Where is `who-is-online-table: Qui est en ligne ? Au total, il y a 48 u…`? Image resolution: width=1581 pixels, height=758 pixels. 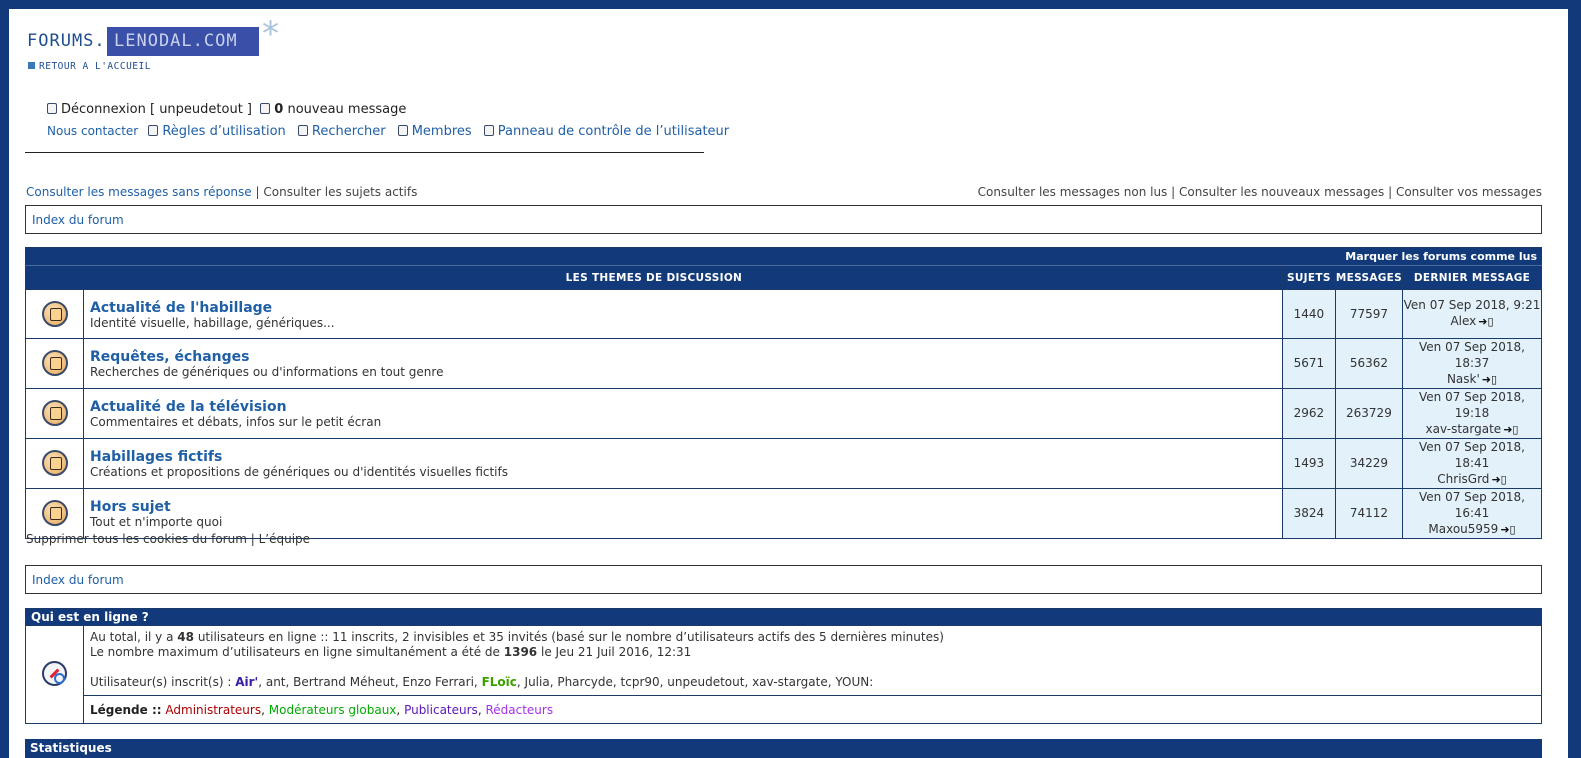 who-is-online-table: Qui est en ligne ? Au total, il y a 48 u… is located at coordinates (783, 666).